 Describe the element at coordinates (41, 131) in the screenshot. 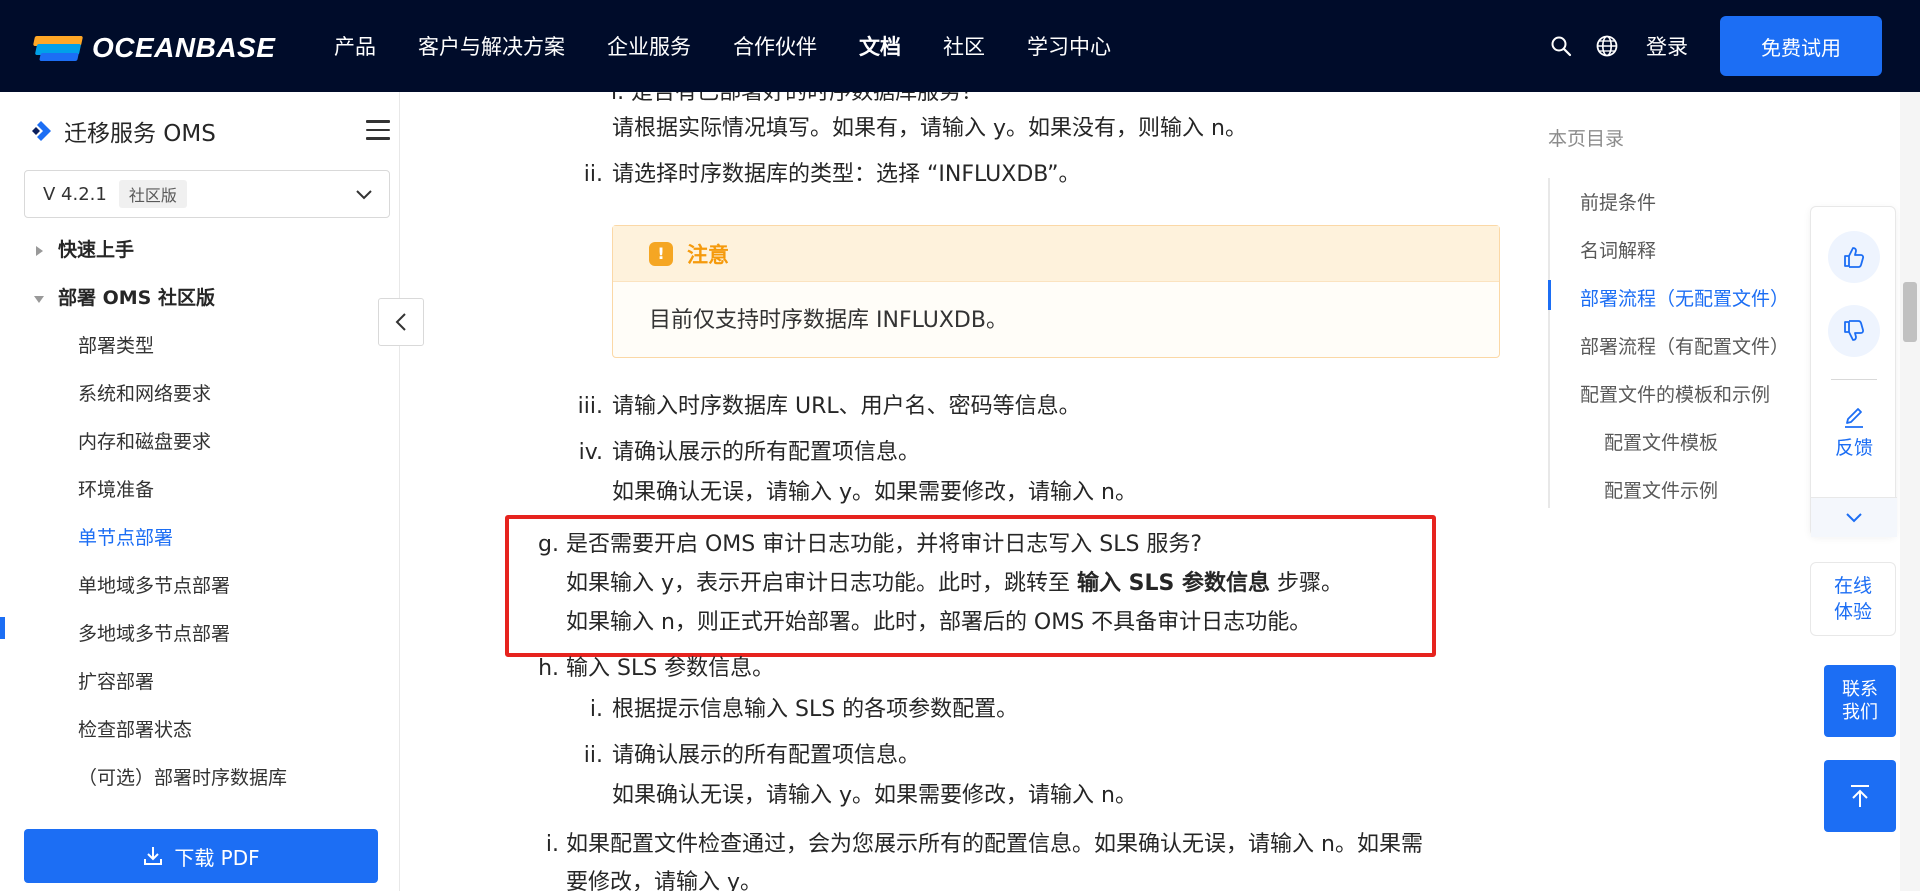

I see `product-diamond-icon` at that location.